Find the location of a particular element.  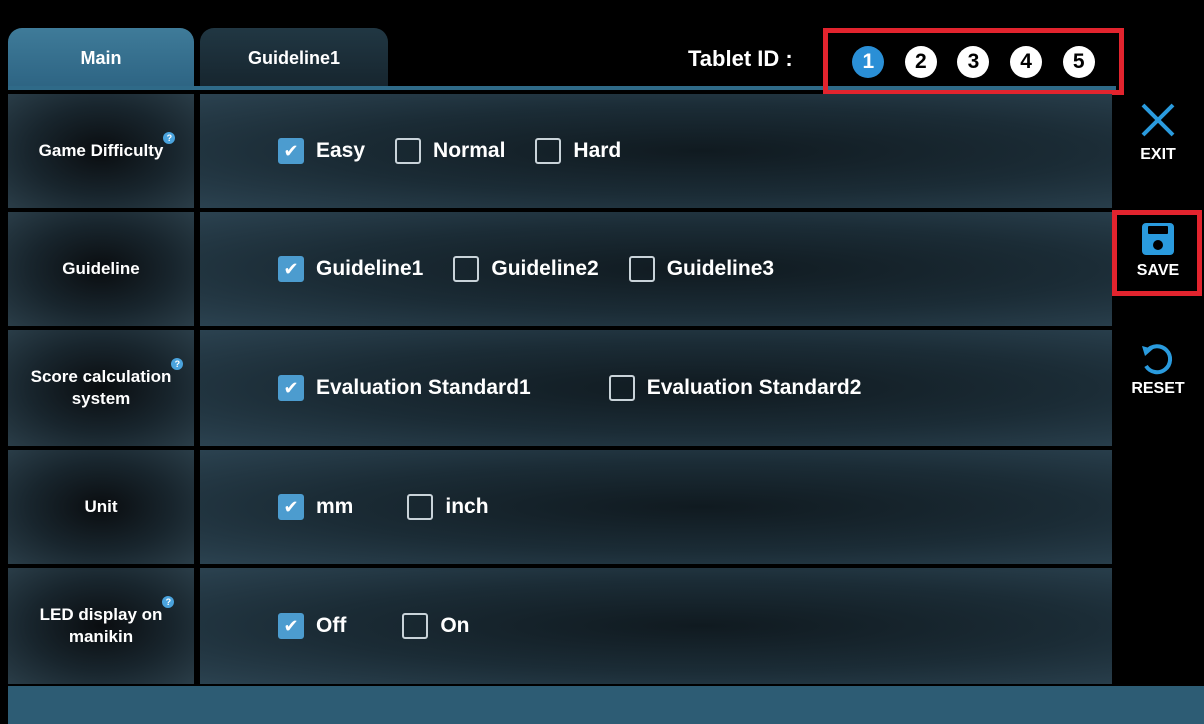

label-wrap: Score calculation system ? is located at coordinates (107, 384).